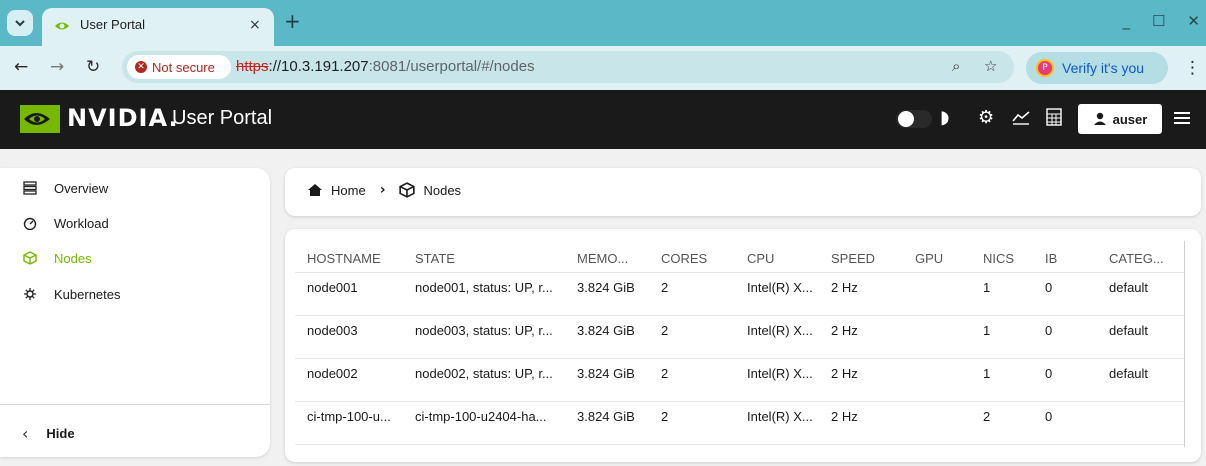 This screenshot has width=1206, height=466. What do you see at coordinates (113, 24) in the screenshot?
I see `tab-title: User Portal` at bounding box center [113, 24].